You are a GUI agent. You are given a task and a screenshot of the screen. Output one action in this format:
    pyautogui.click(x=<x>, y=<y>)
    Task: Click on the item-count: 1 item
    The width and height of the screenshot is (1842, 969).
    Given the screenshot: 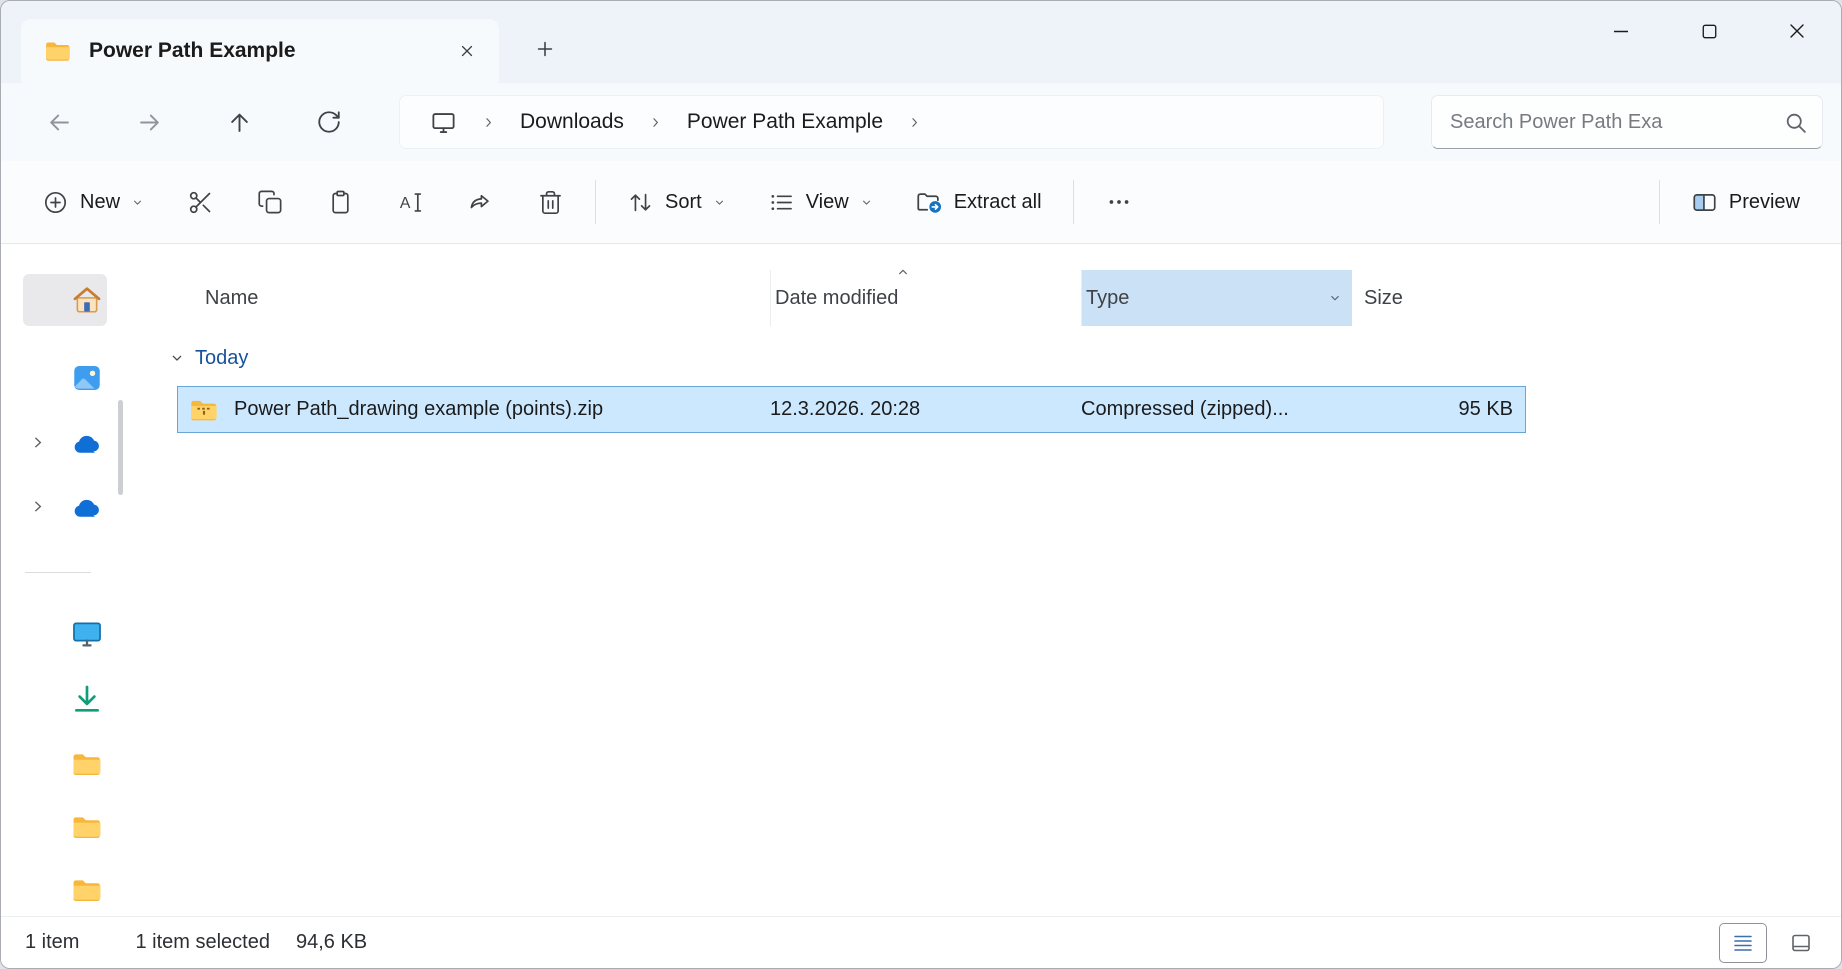 What is the action you would take?
    pyautogui.click(x=52, y=942)
    